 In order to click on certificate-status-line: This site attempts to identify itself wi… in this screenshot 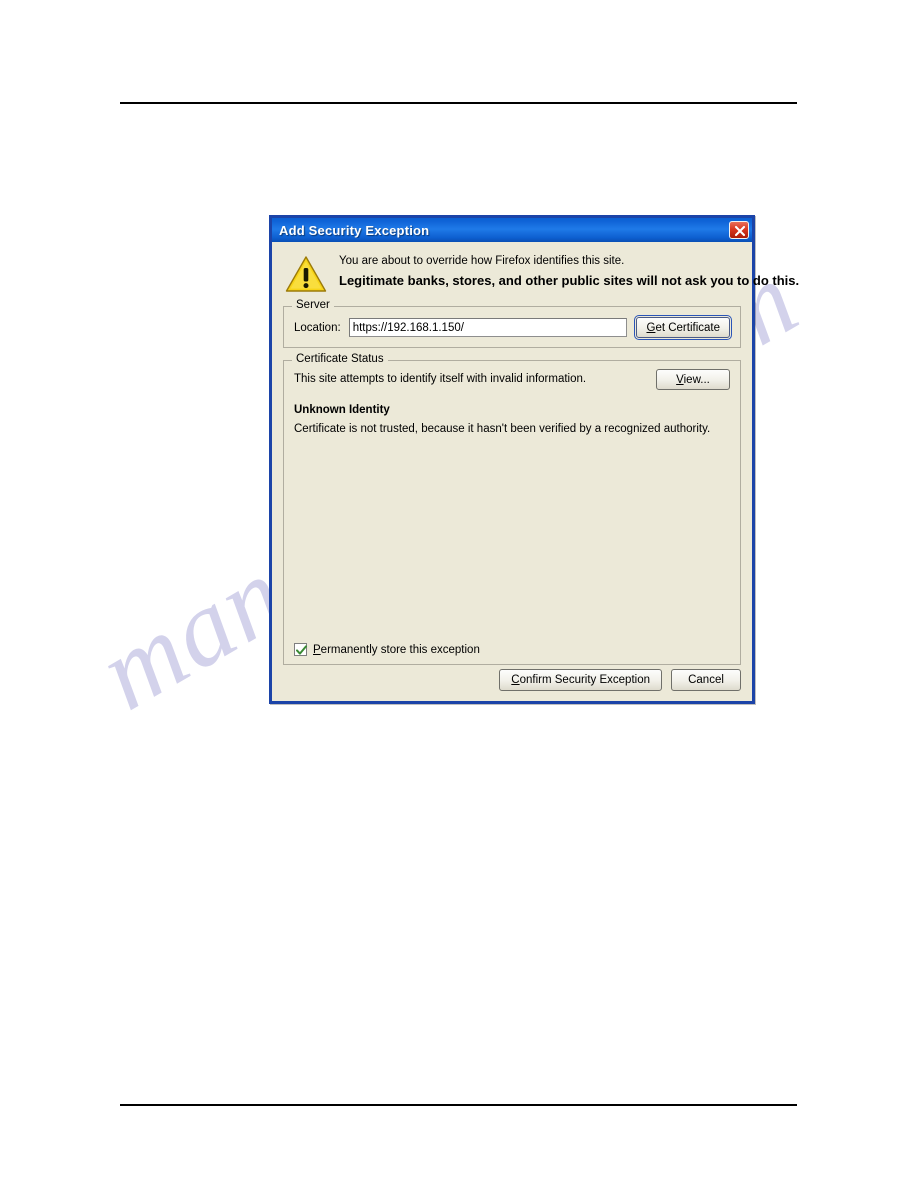, I will do `click(440, 379)`.